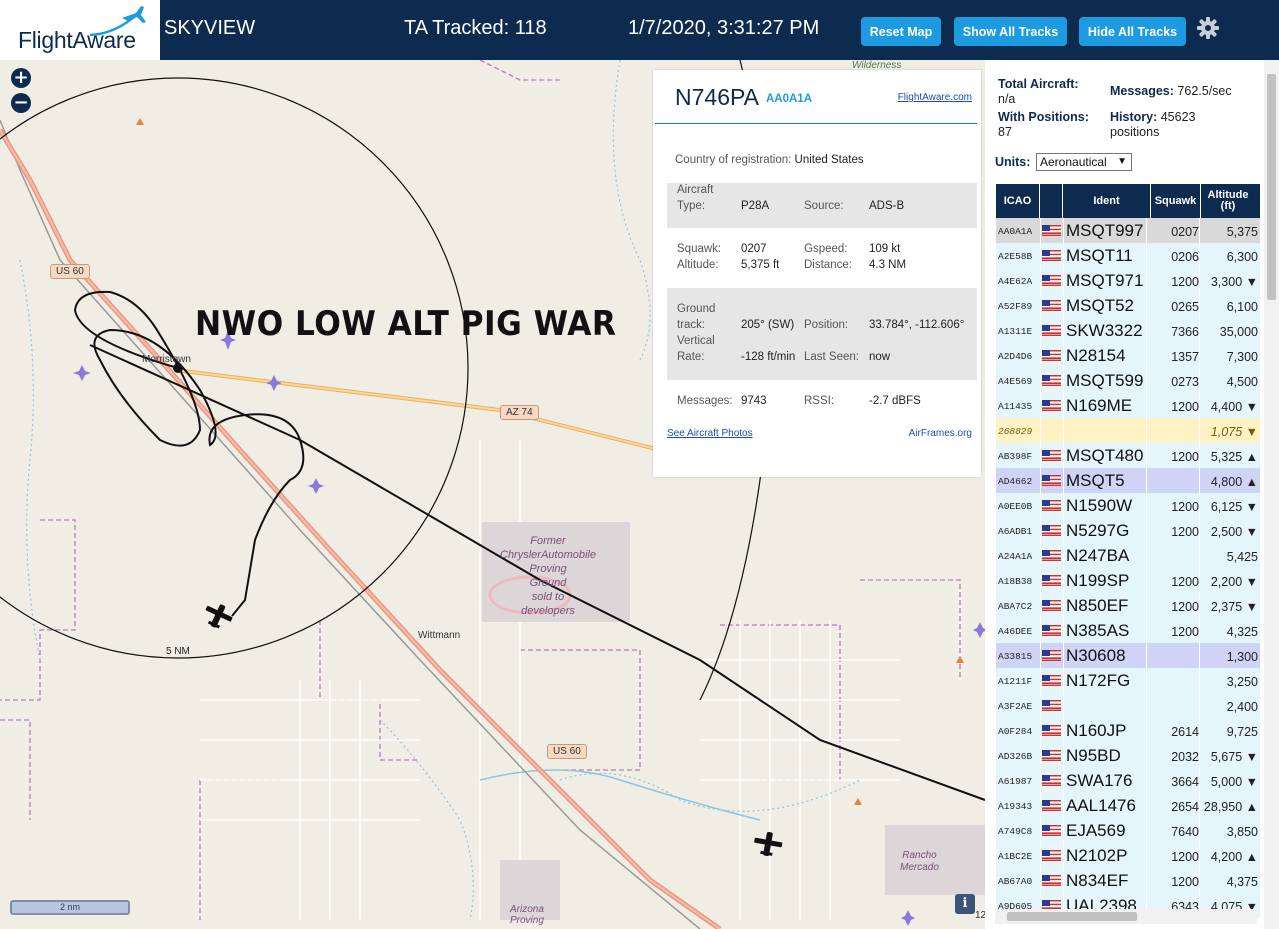 This screenshot has width=1279, height=929. What do you see at coordinates (1015, 556) in the screenshot?
I see `icao-cell: A24A1A` at bounding box center [1015, 556].